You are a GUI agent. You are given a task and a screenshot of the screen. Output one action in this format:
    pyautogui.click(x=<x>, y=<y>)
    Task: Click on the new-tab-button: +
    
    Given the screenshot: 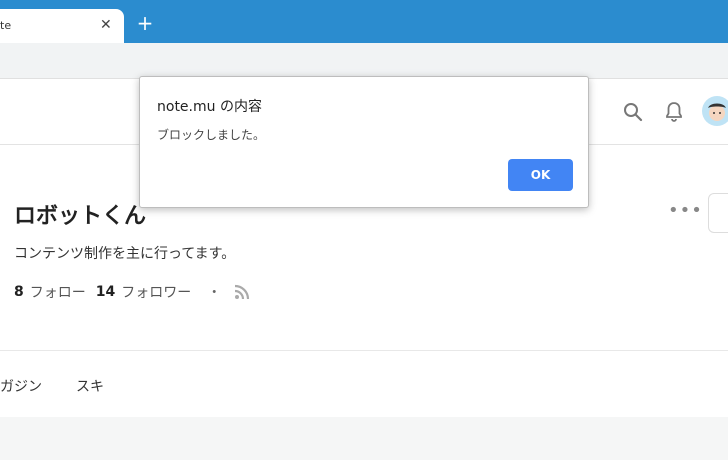 What is the action you would take?
    pyautogui.click(x=145, y=23)
    